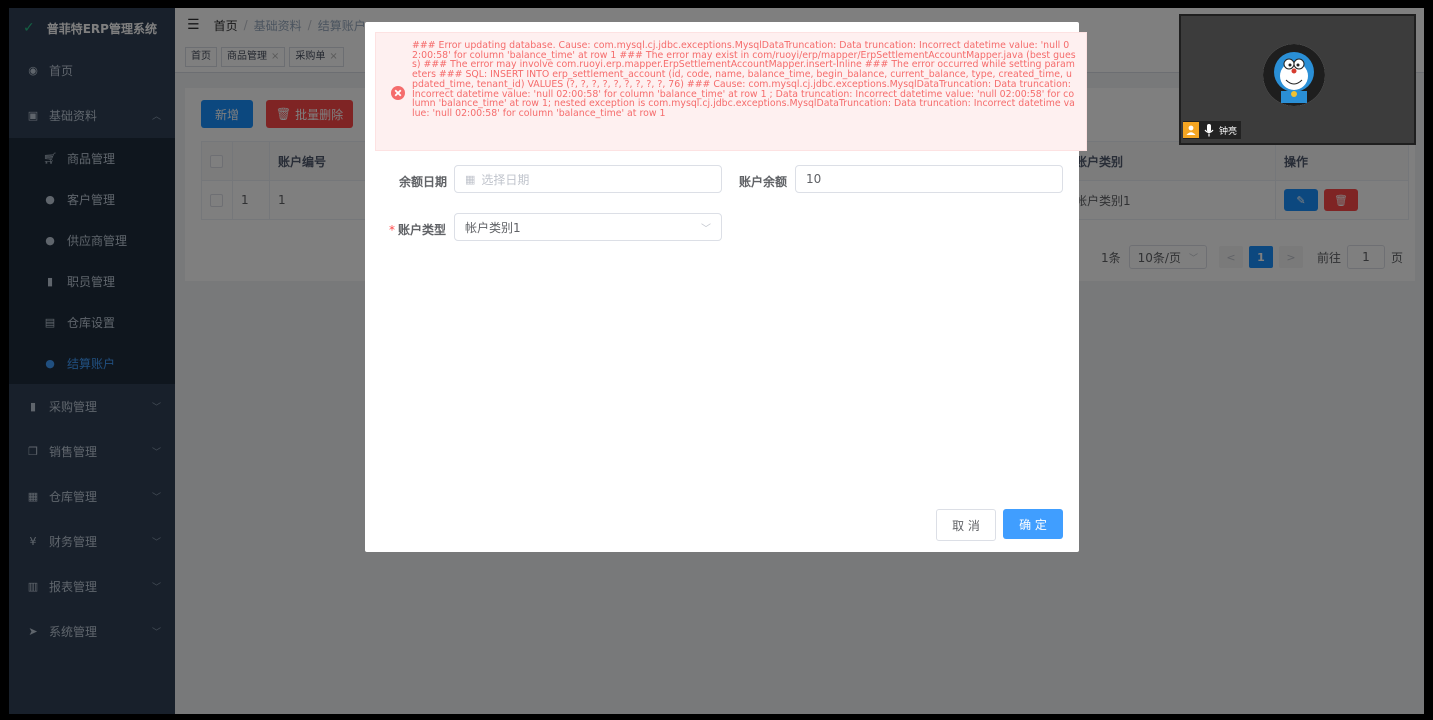 Image resolution: width=1433 pixels, height=720 pixels. Describe the element at coordinates (423, 182) in the screenshot. I see `balance-date-label: 余额日期` at that location.